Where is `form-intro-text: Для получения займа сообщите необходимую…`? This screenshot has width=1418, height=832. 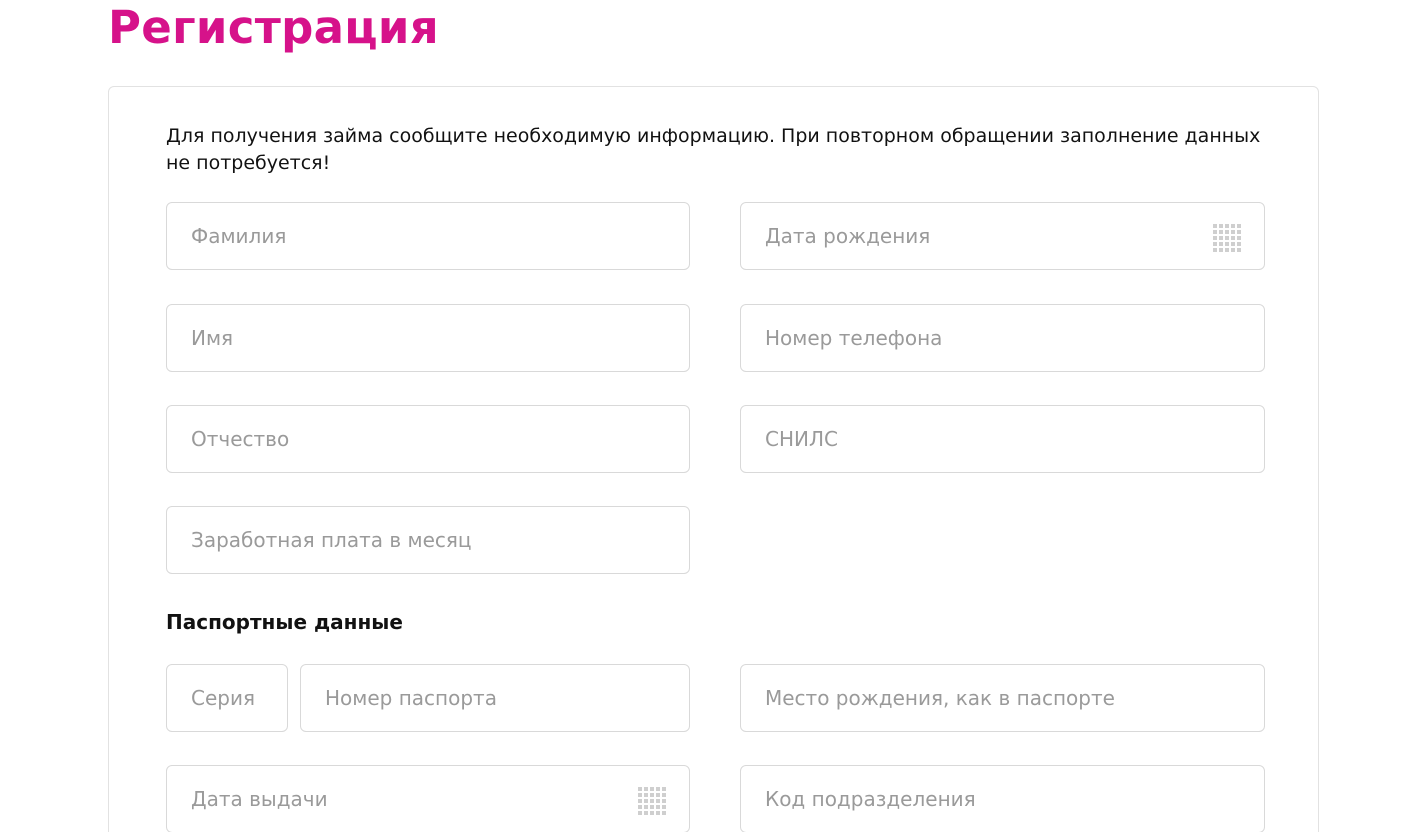 form-intro-text: Для получения займа сообщите необходимую… is located at coordinates (713, 149).